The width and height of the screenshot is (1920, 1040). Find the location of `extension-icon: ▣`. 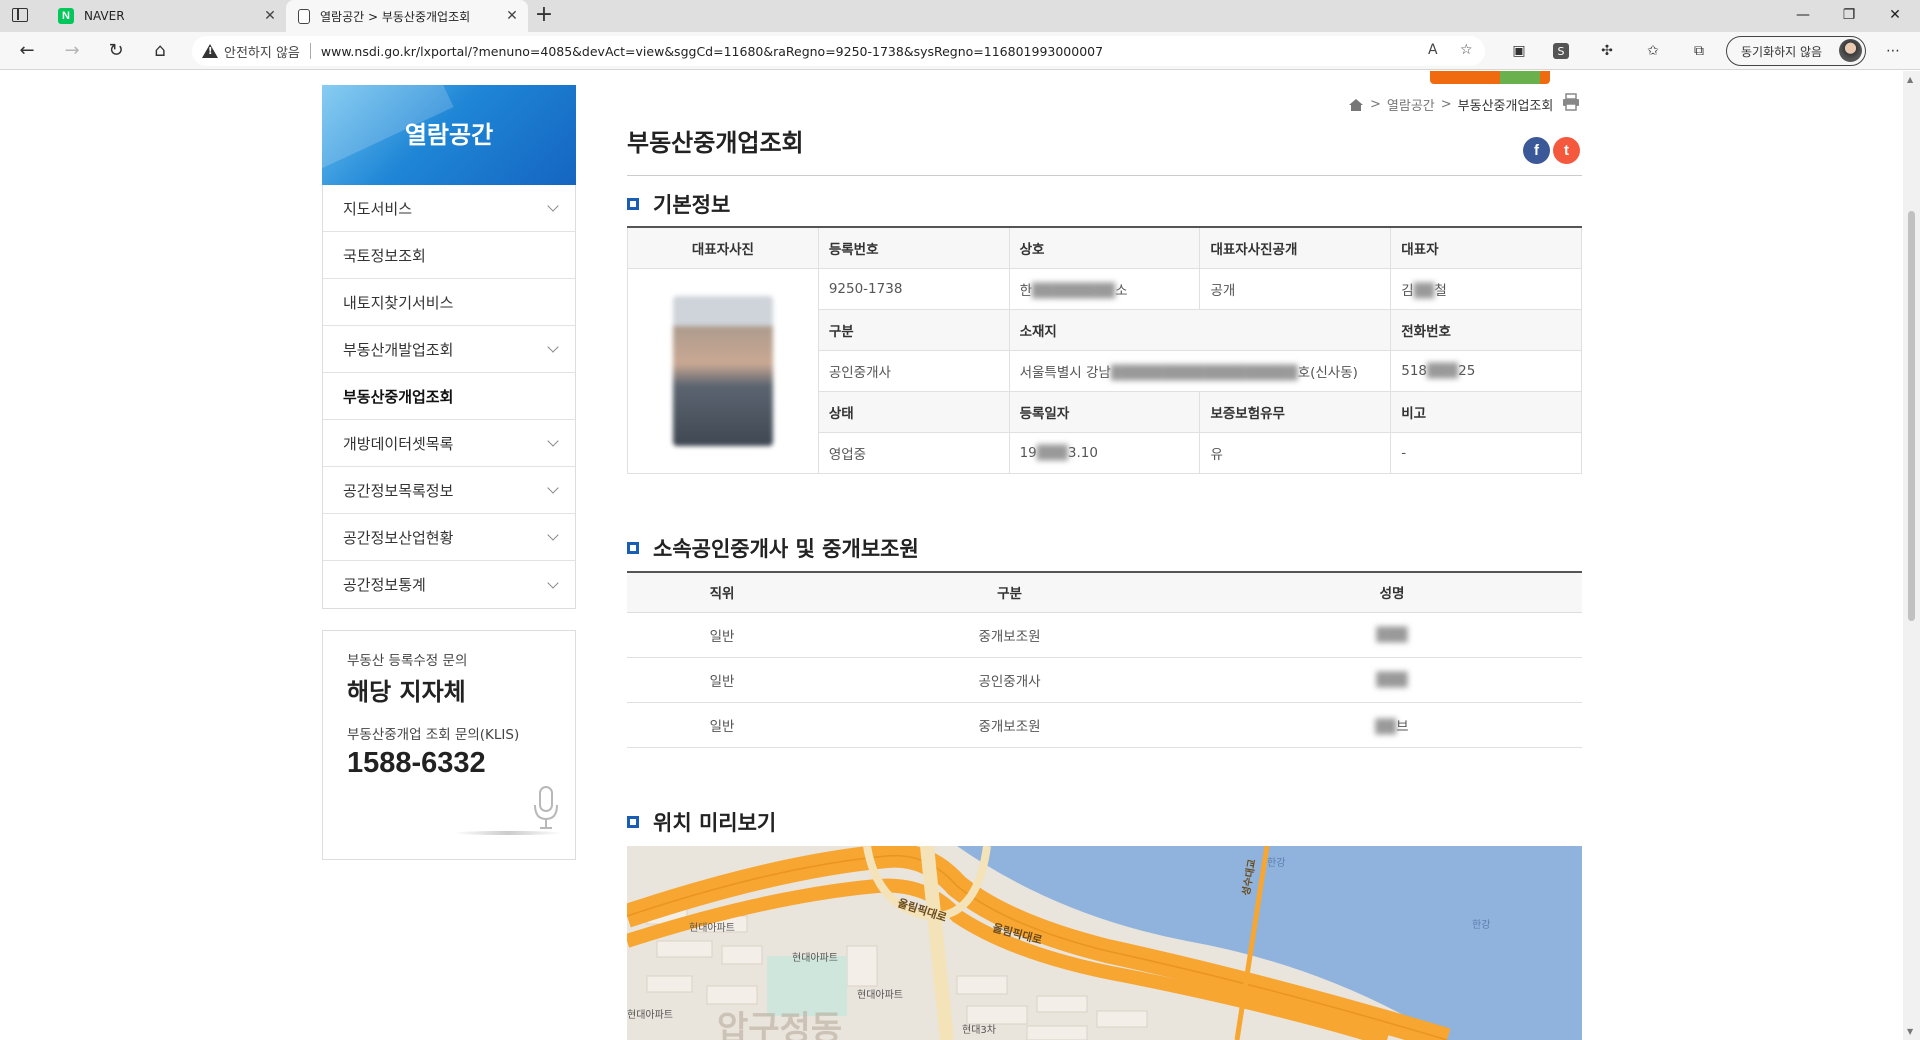

extension-icon: ▣ is located at coordinates (1519, 51).